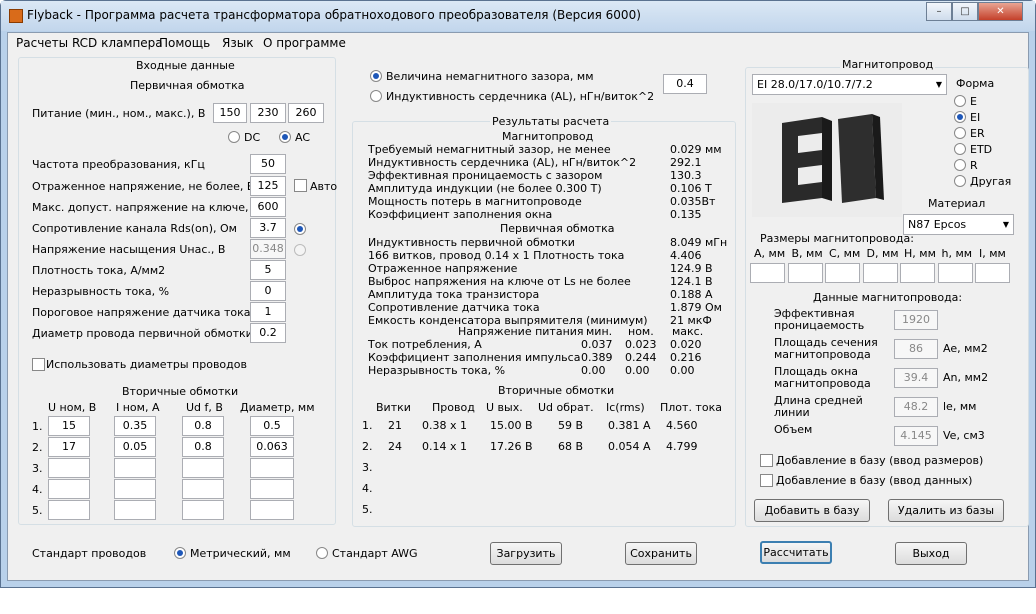 The height and width of the screenshot is (614, 1036). I want to click on core-data-value: 1920, so click(916, 320).